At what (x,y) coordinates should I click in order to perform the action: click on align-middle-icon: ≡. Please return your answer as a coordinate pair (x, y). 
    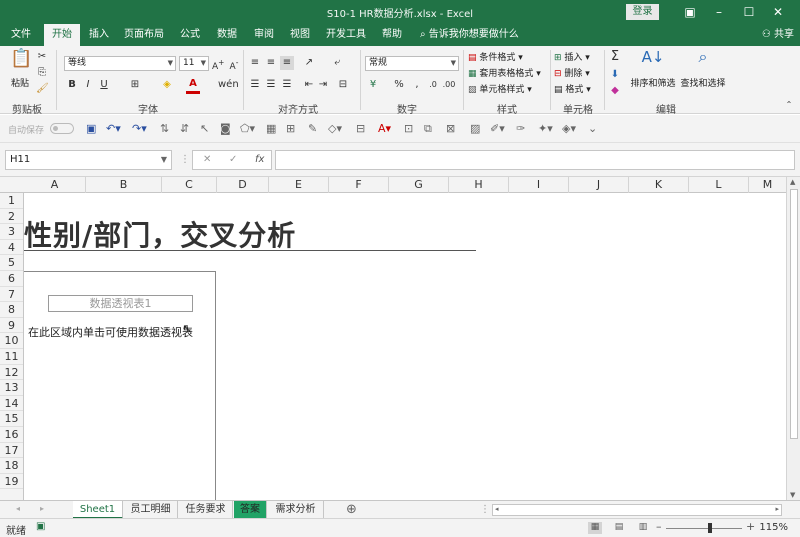
    Looking at the image, I should click on (271, 63).